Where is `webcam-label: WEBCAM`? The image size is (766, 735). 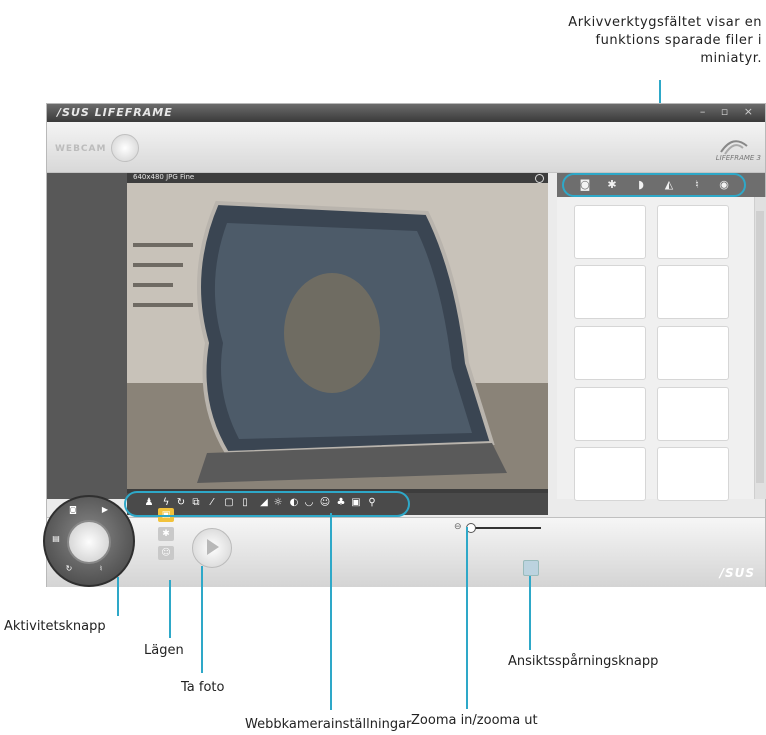 webcam-label: WEBCAM is located at coordinates (81, 149).